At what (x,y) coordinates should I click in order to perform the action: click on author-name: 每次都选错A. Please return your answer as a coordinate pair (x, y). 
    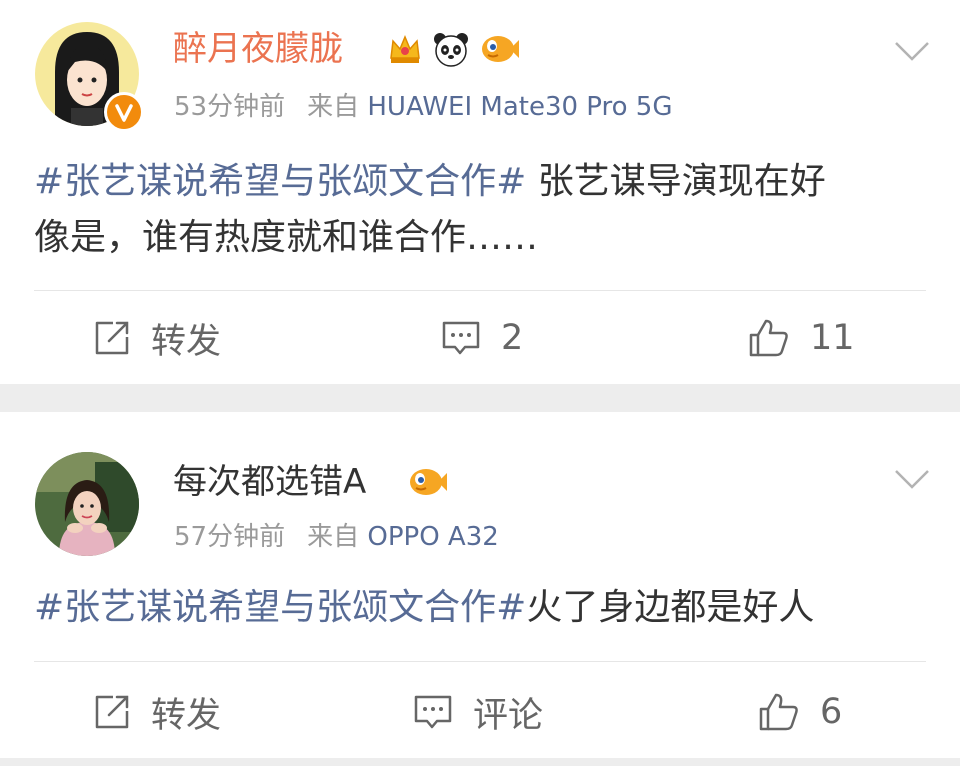
    Looking at the image, I should click on (269, 482).